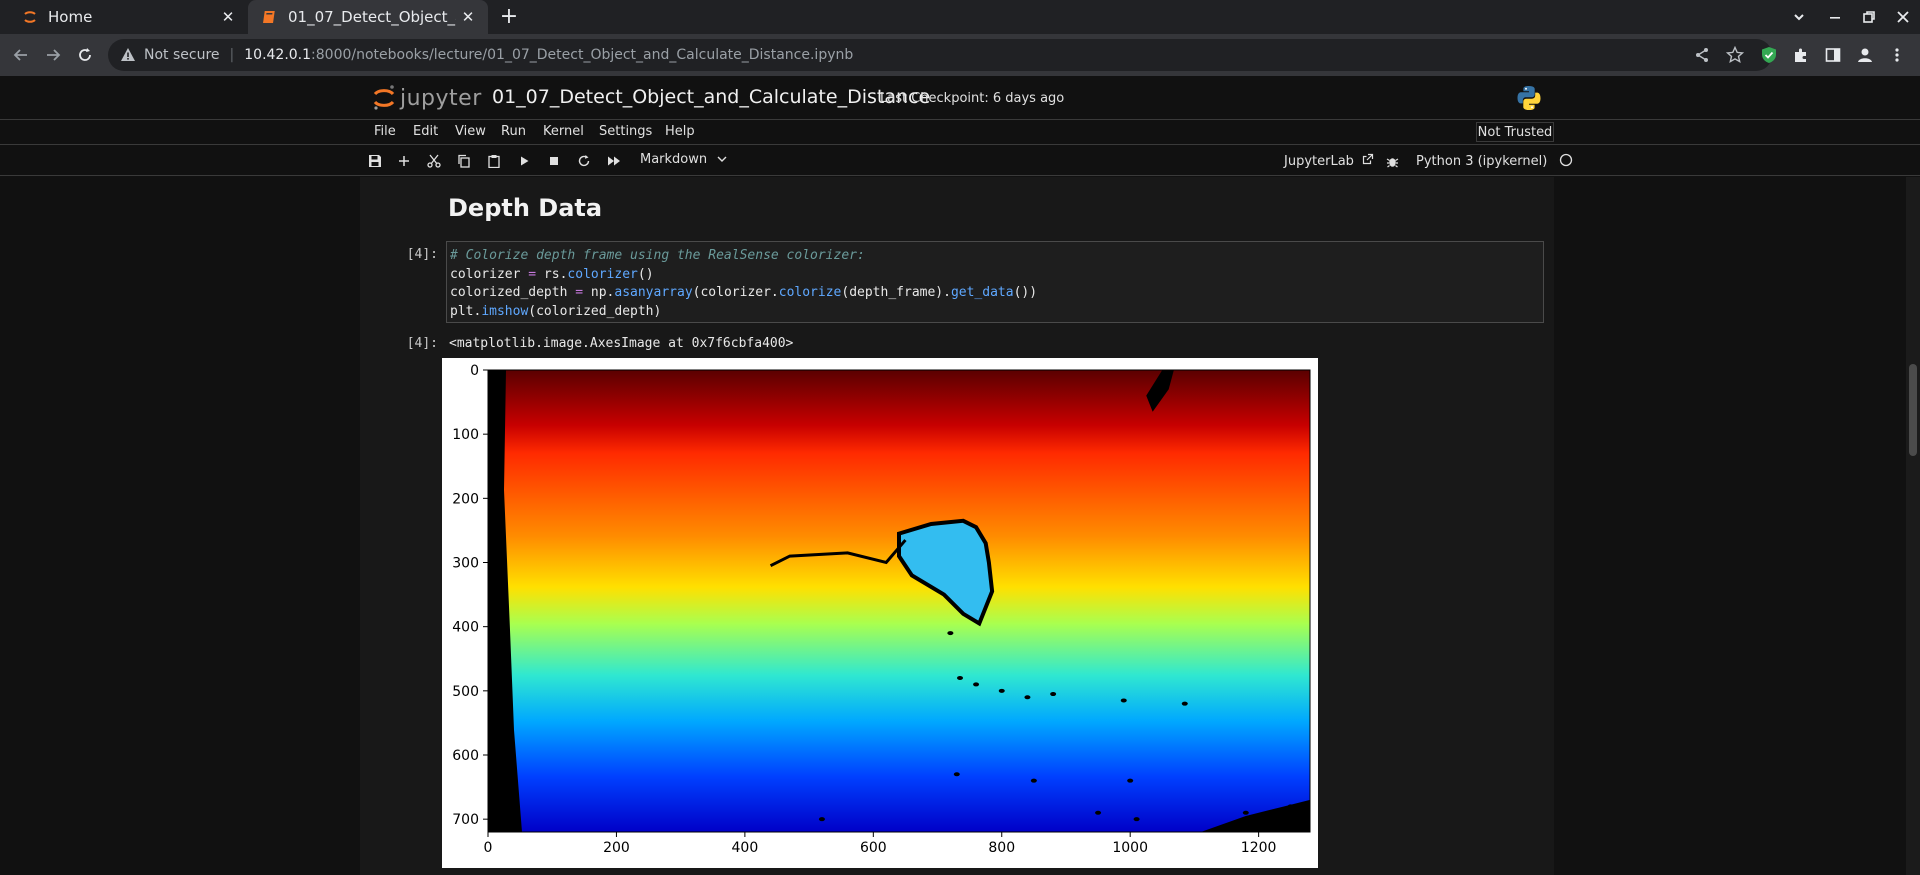  Describe the element at coordinates (554, 161) in the screenshot. I see `stop-icon` at that location.